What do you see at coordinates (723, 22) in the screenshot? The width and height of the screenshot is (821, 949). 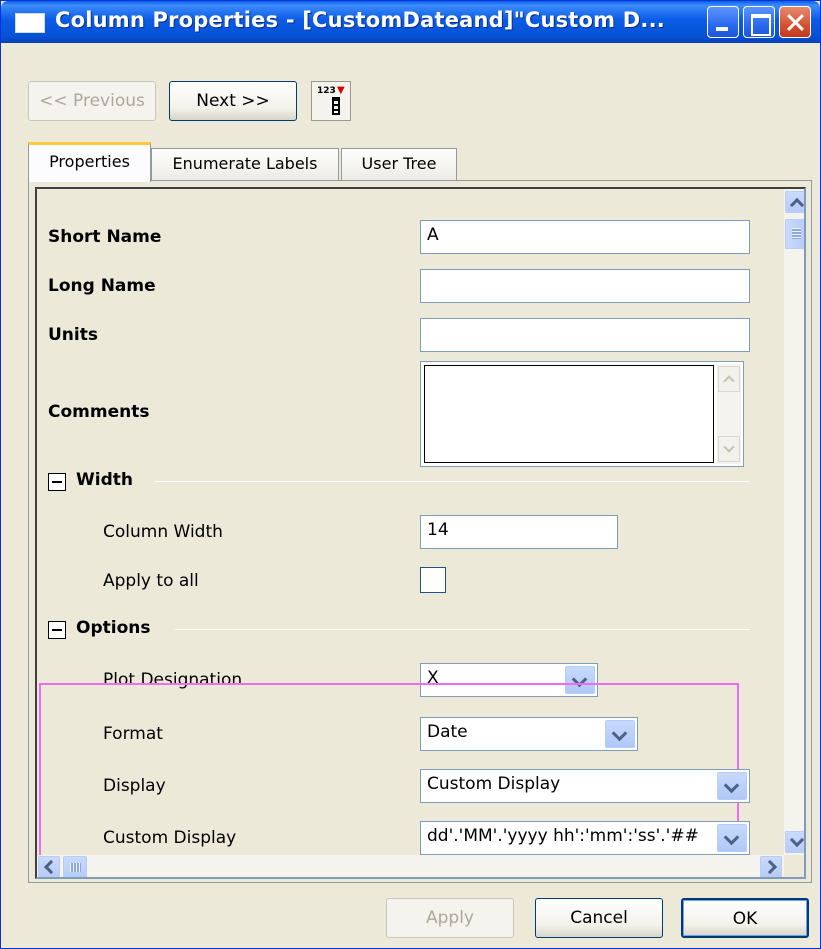 I see `minimize-icon` at bounding box center [723, 22].